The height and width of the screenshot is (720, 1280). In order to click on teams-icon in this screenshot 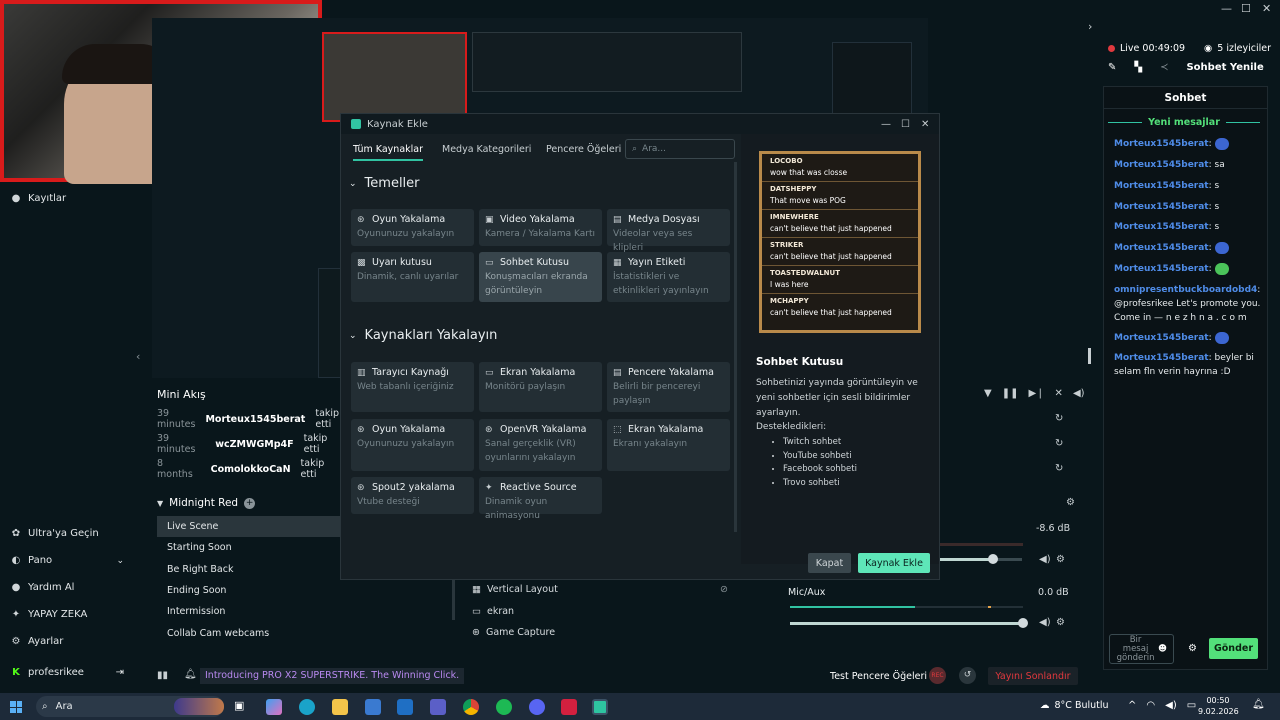, I will do `click(438, 707)`.